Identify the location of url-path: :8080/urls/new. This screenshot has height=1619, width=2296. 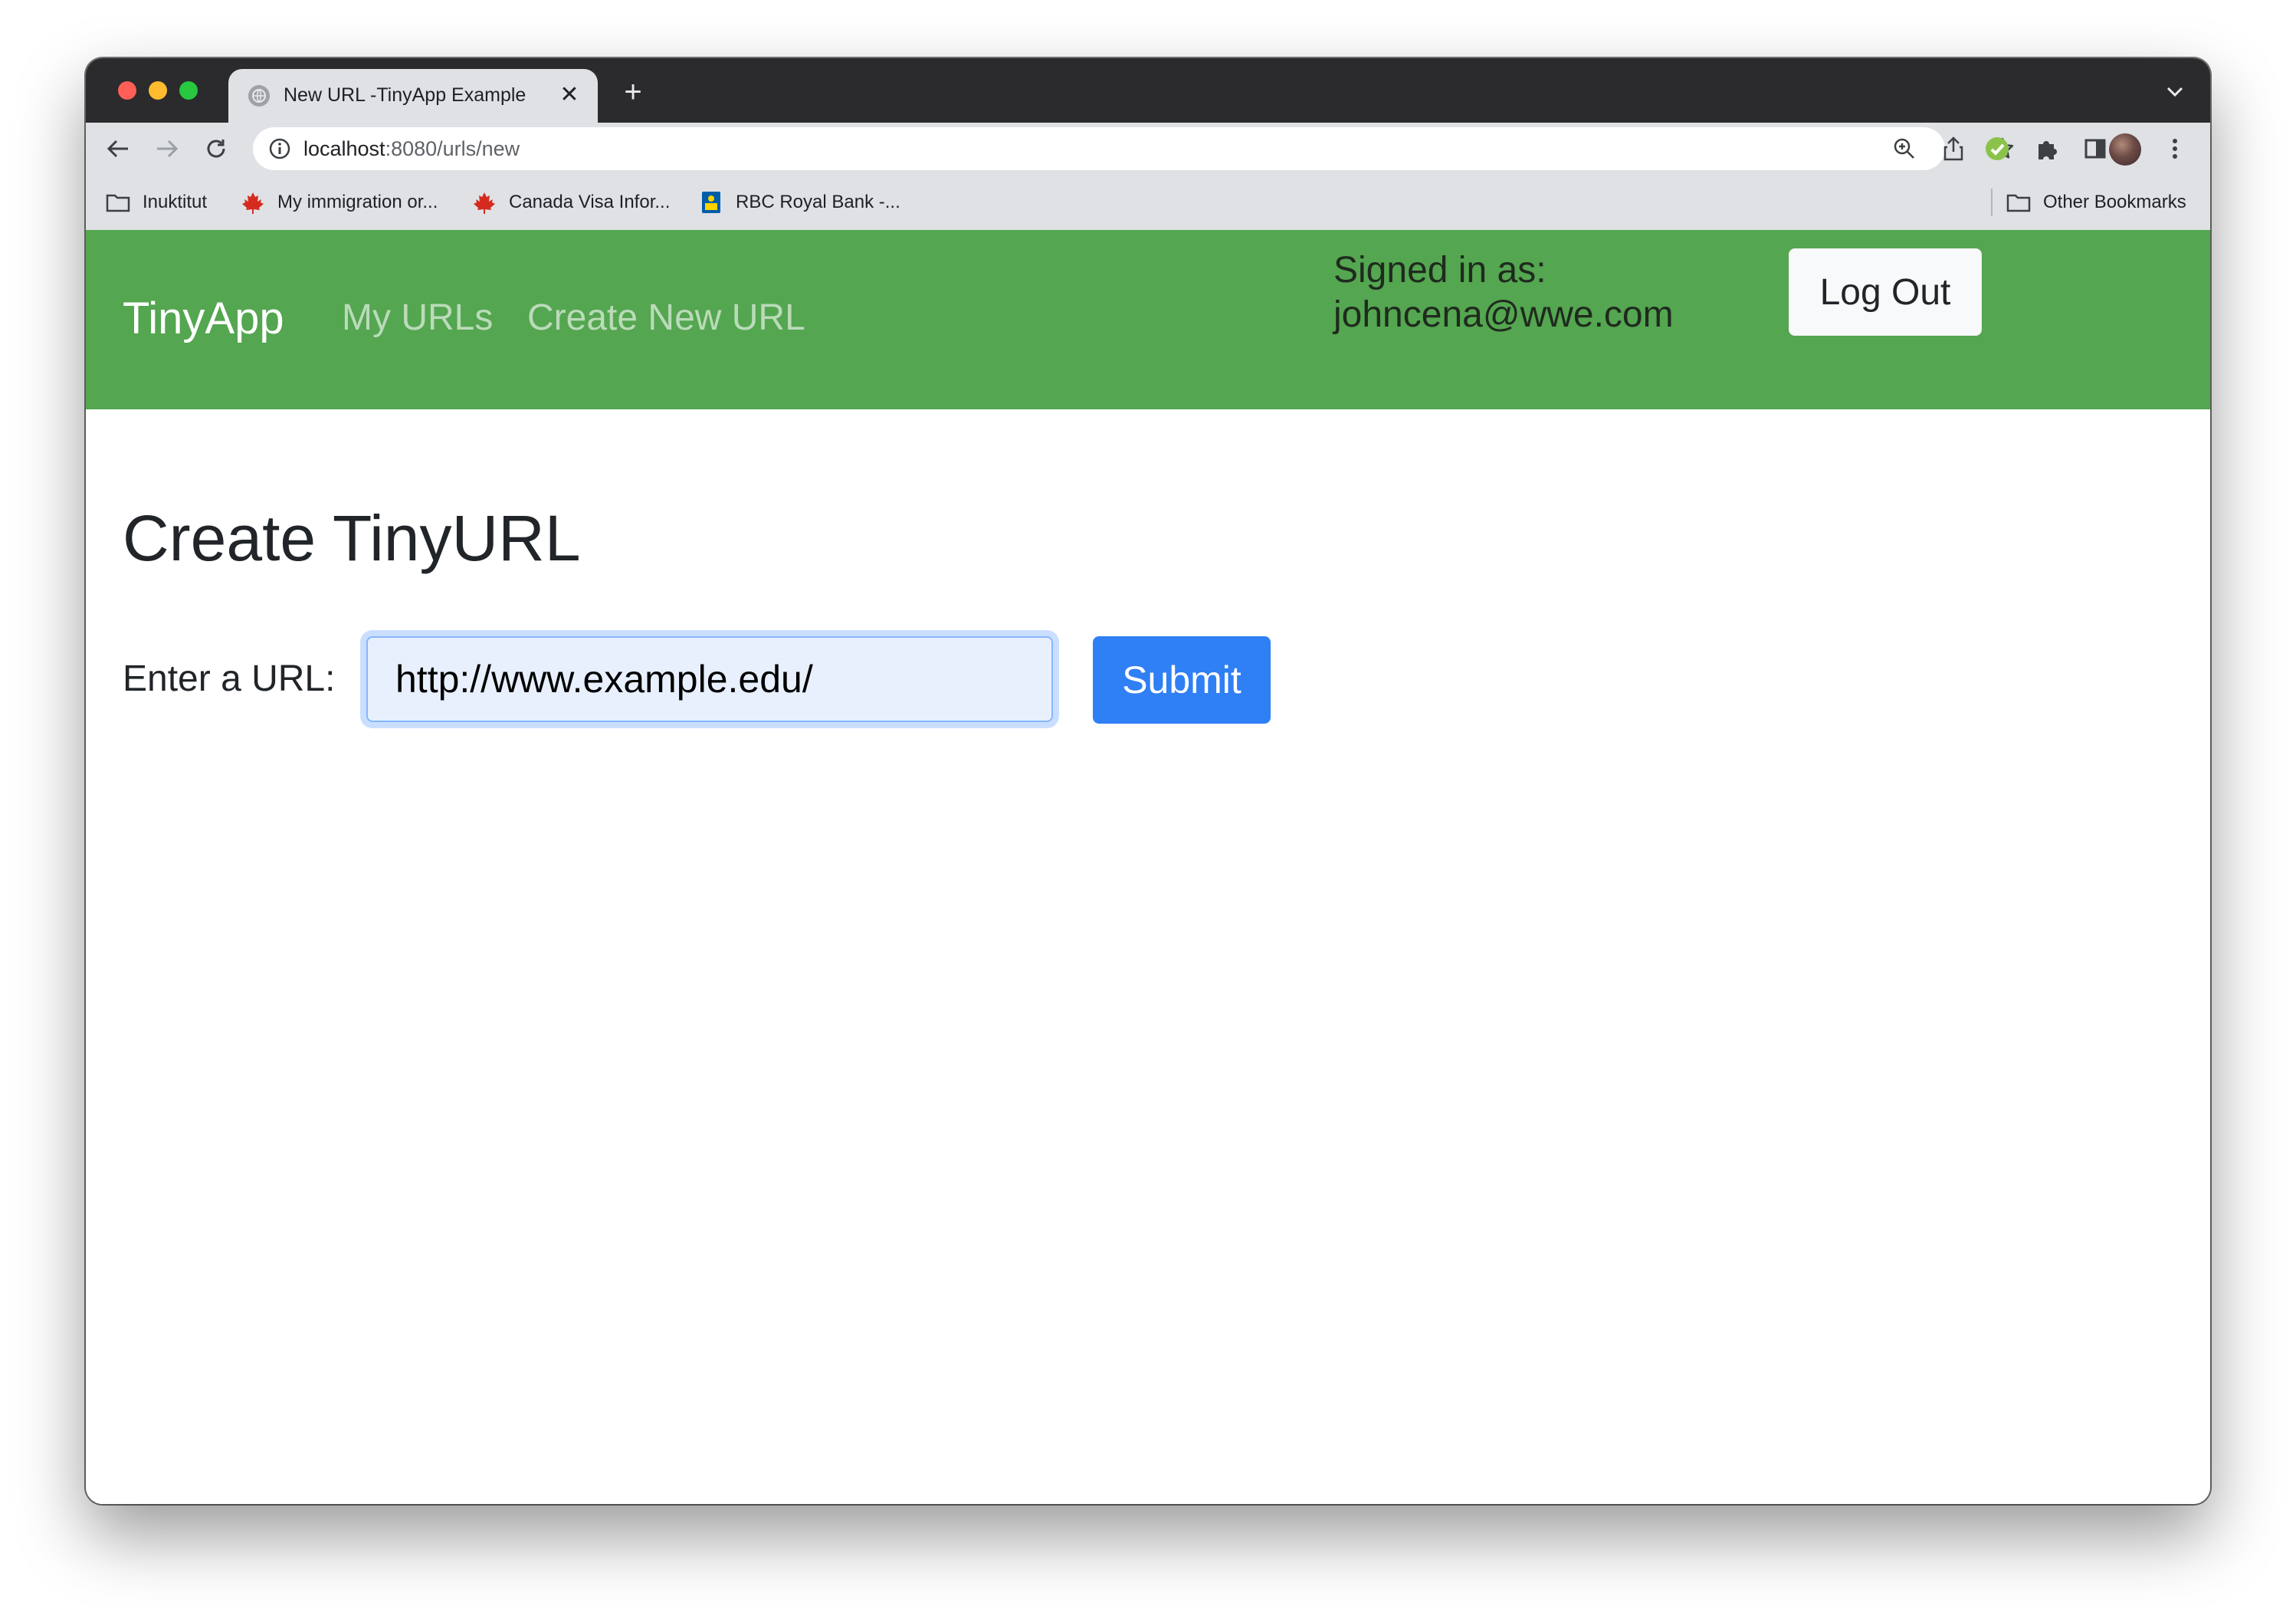
(452, 149).